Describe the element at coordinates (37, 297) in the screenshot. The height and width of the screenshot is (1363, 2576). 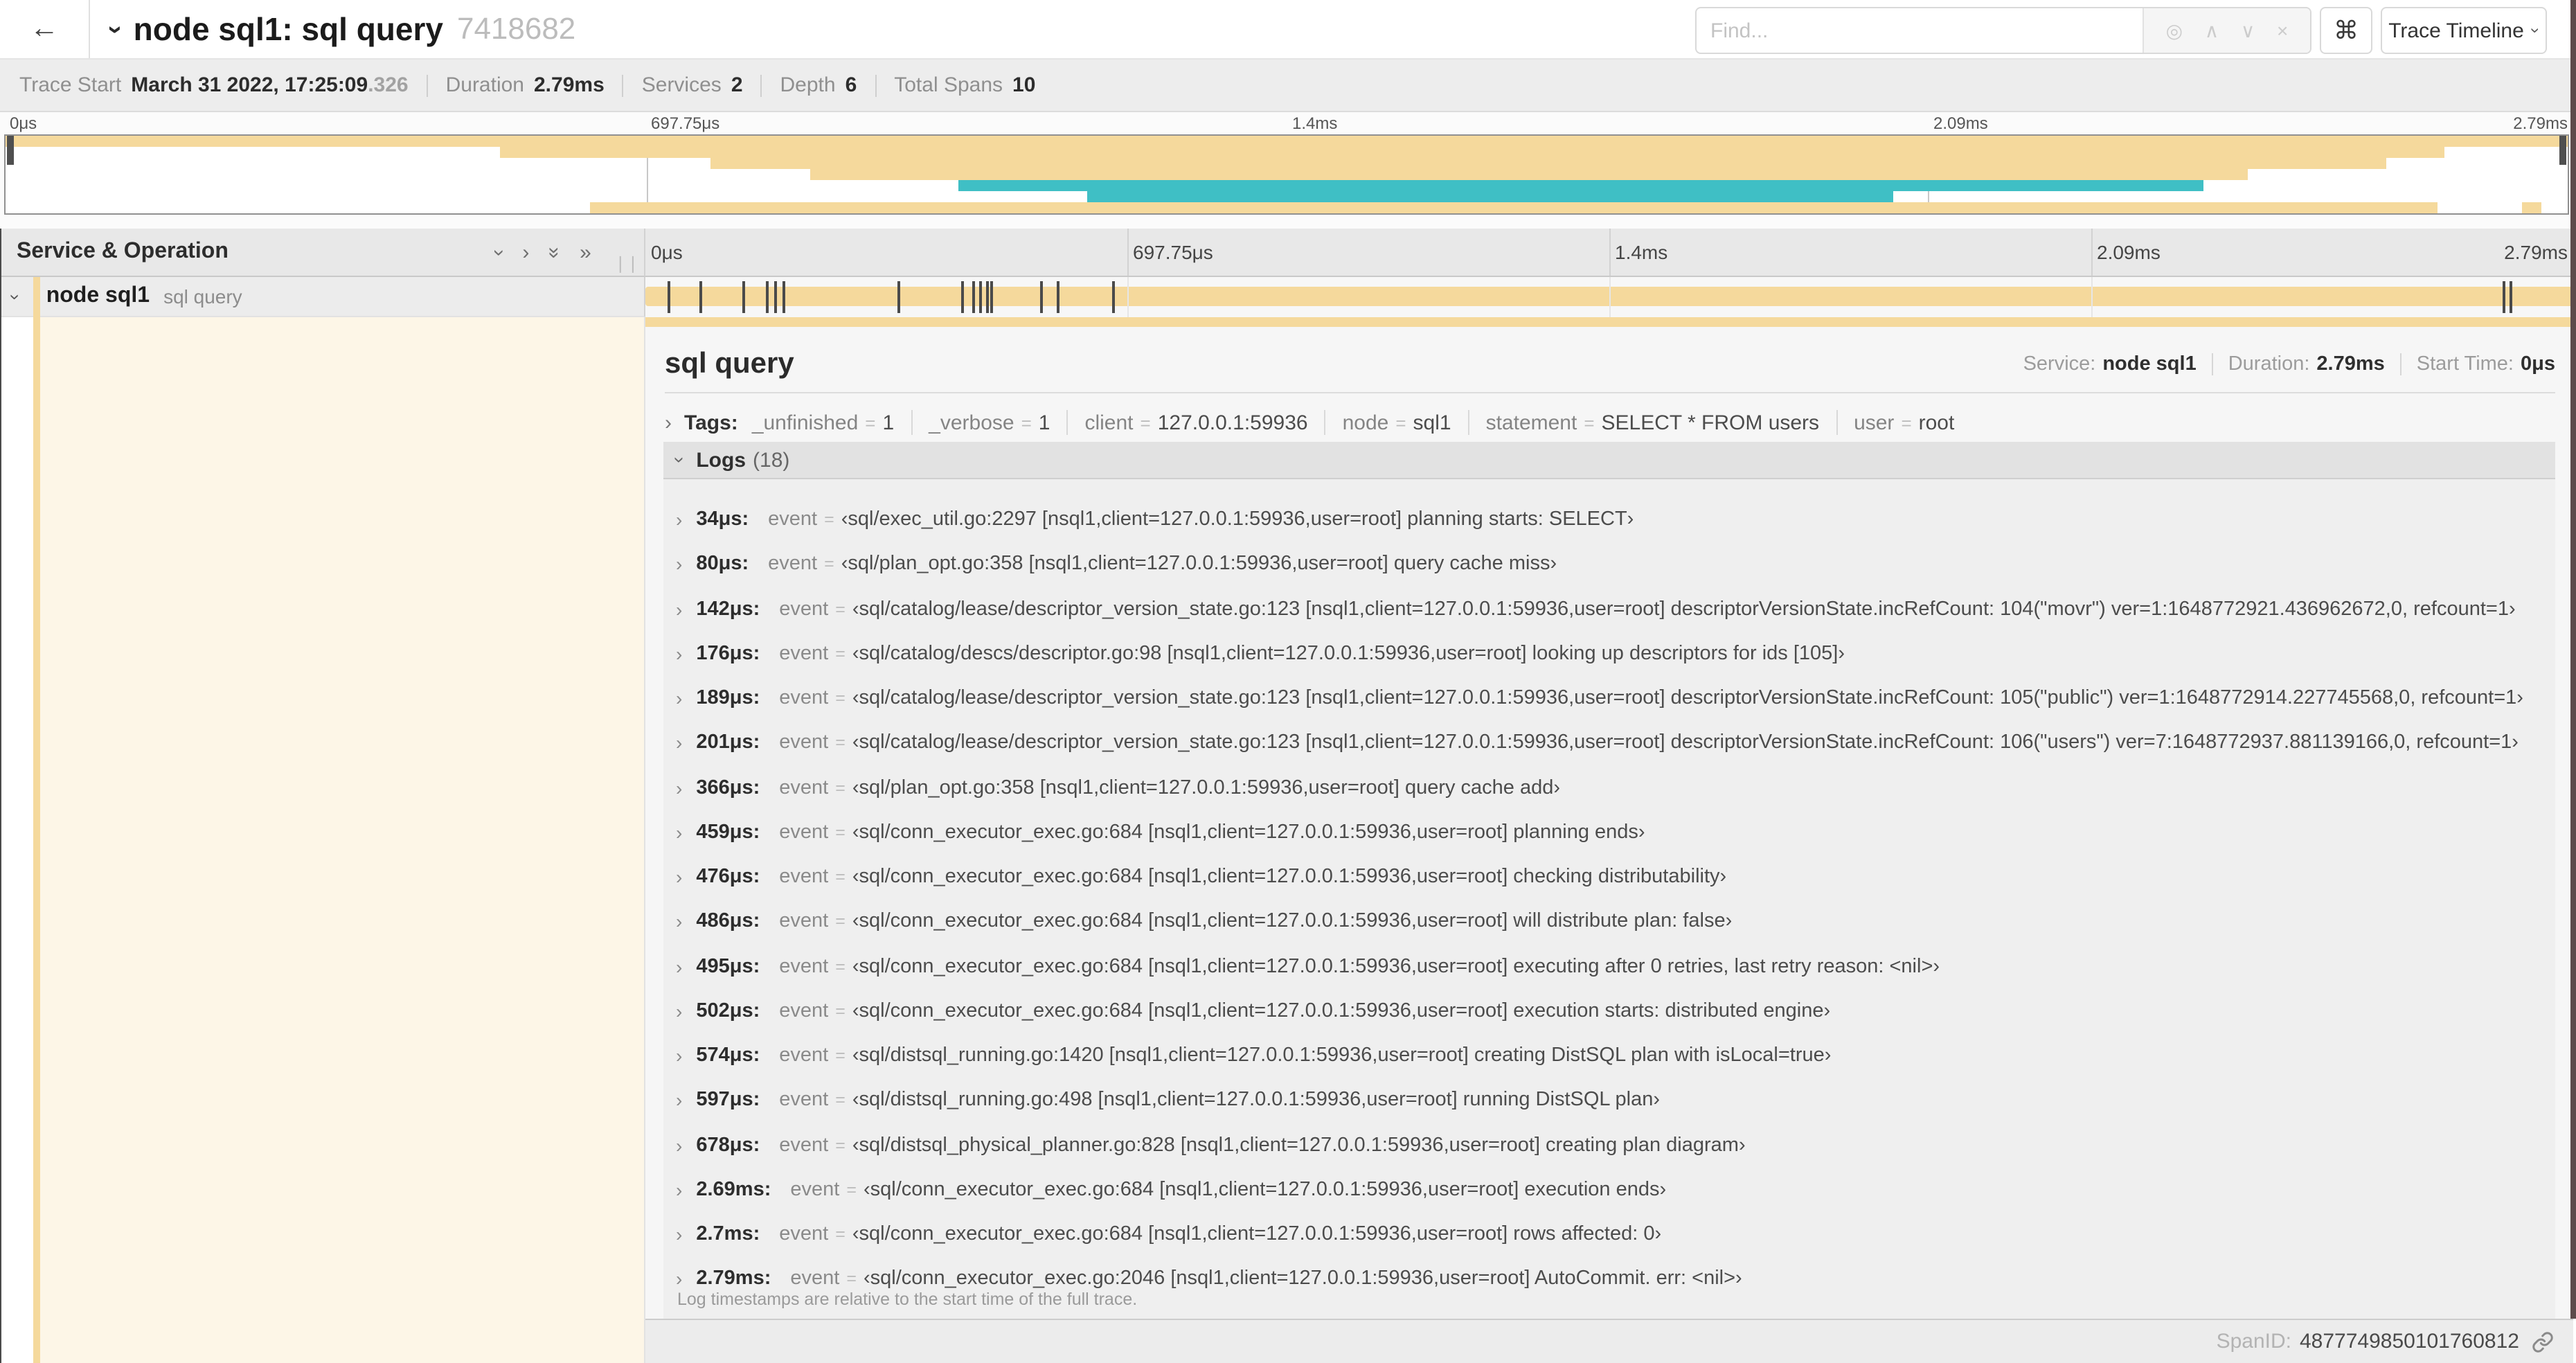
I see `span-color-stripe` at that location.